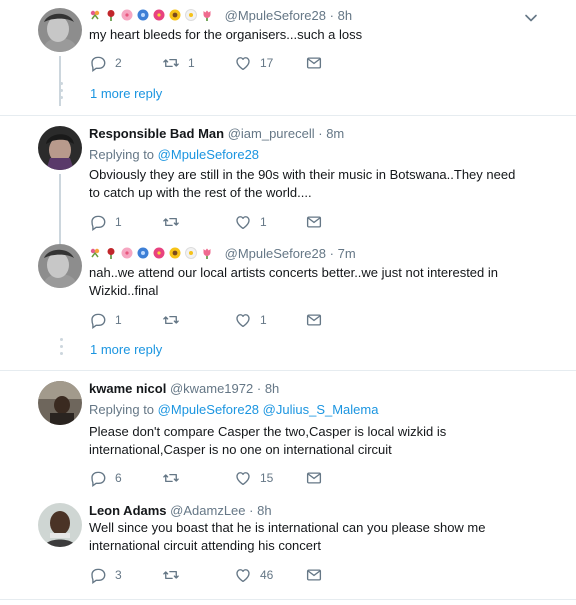  I want to click on reply-button: 3, so click(105, 575).